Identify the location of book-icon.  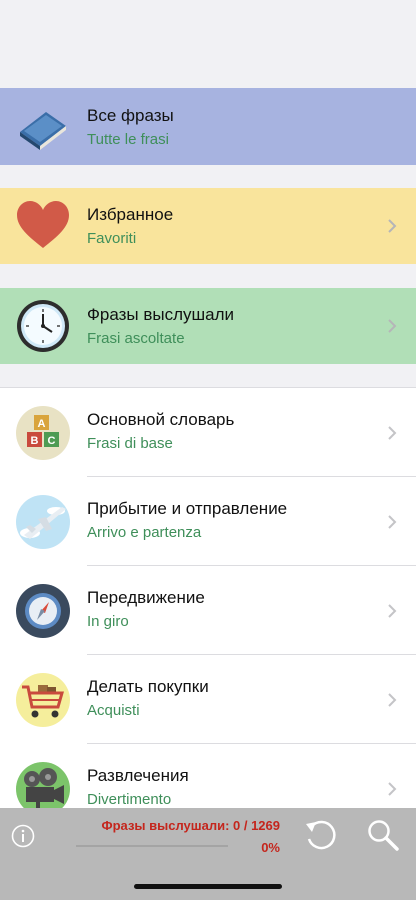
(43, 130).